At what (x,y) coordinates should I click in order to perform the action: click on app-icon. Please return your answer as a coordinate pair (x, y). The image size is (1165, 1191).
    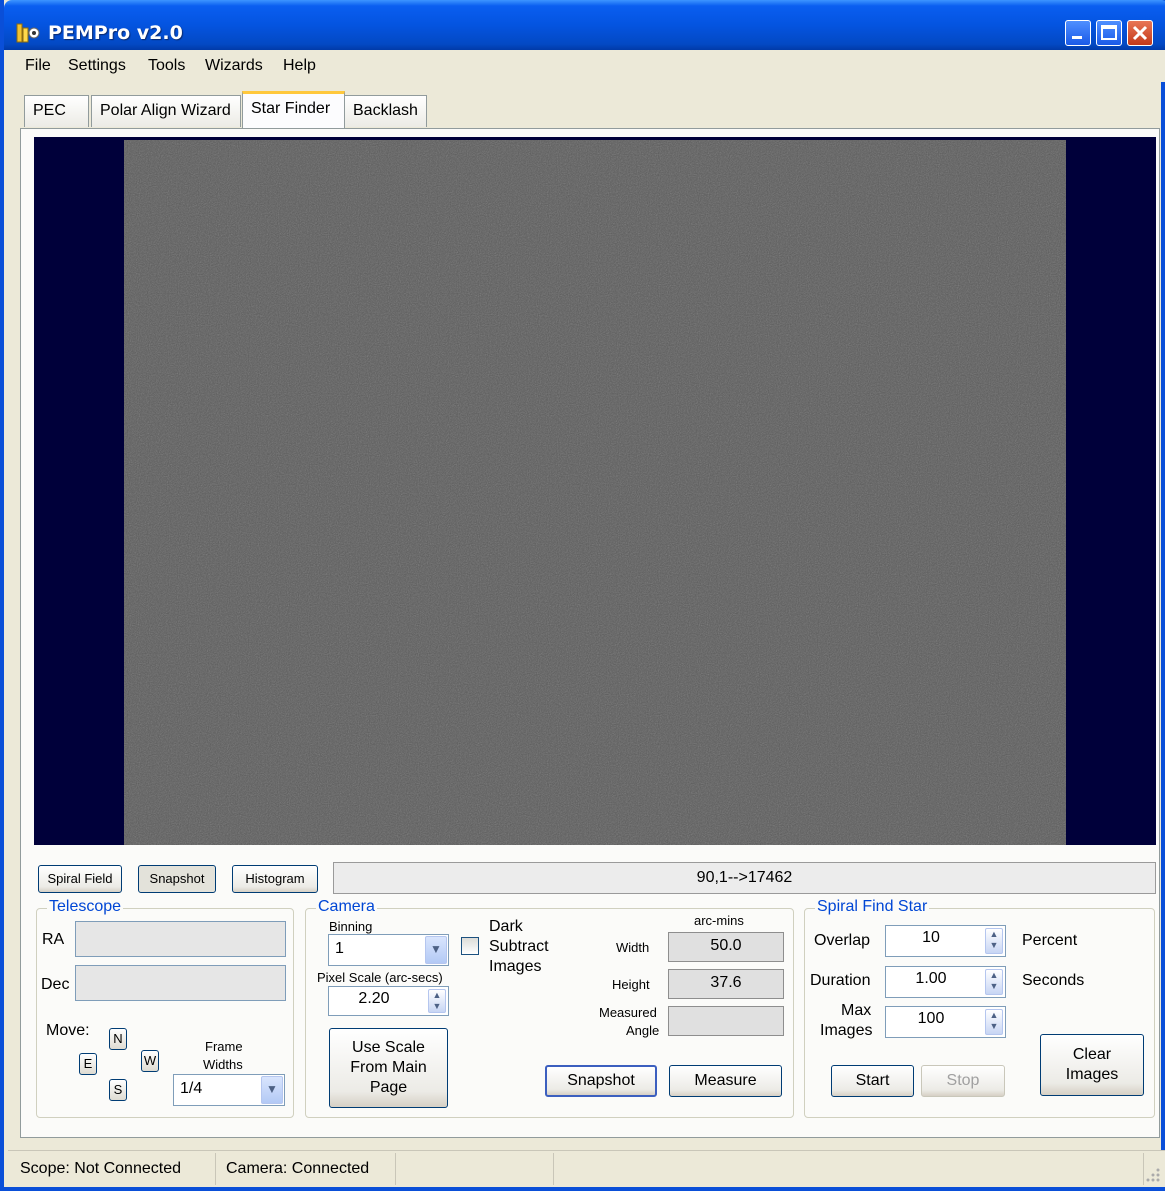
    Looking at the image, I should click on (28, 33).